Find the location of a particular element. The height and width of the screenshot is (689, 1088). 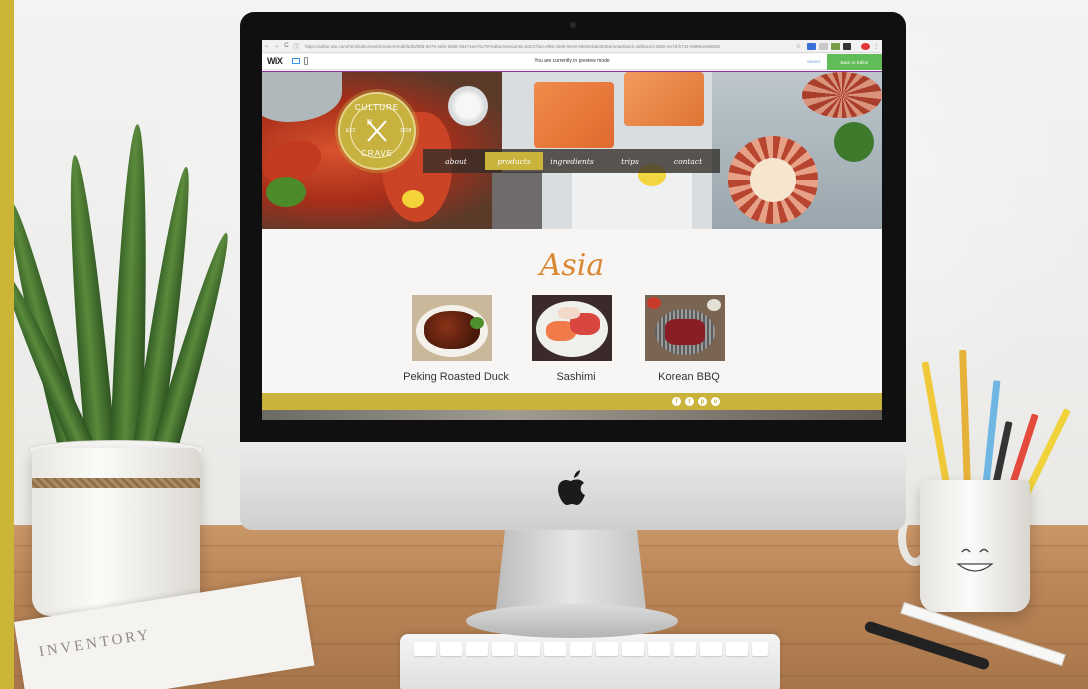

nav-item-about: about is located at coordinates (456, 161).